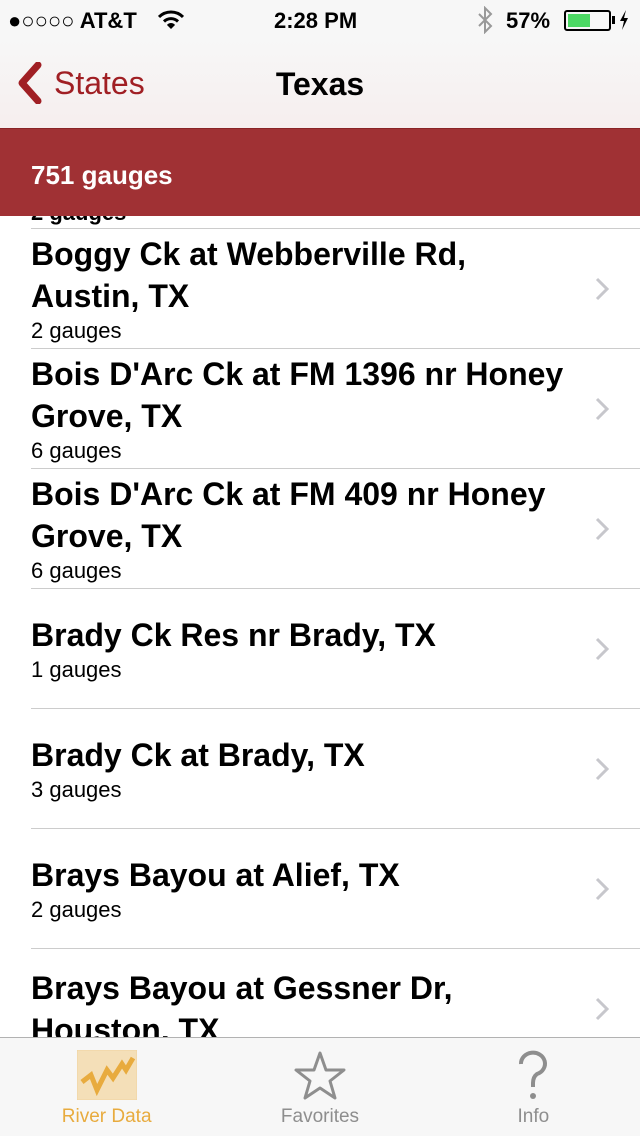 The width and height of the screenshot is (640, 1136). I want to click on battery-icon, so click(587, 20).